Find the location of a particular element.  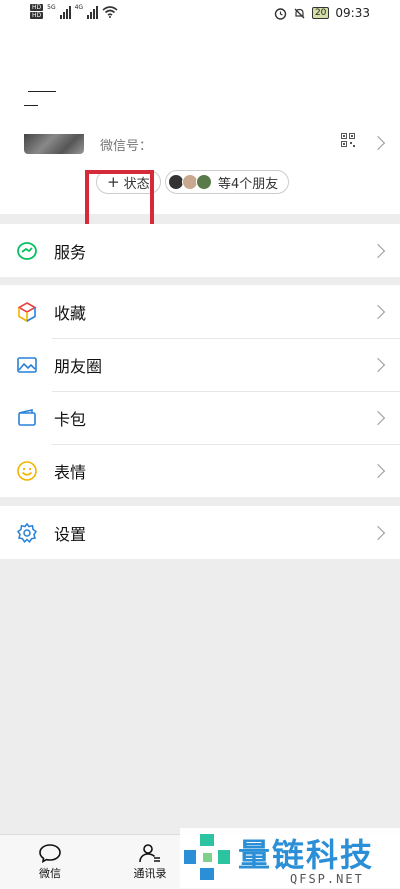

tab-contacts-label: 通讯录 is located at coordinates (150, 873).